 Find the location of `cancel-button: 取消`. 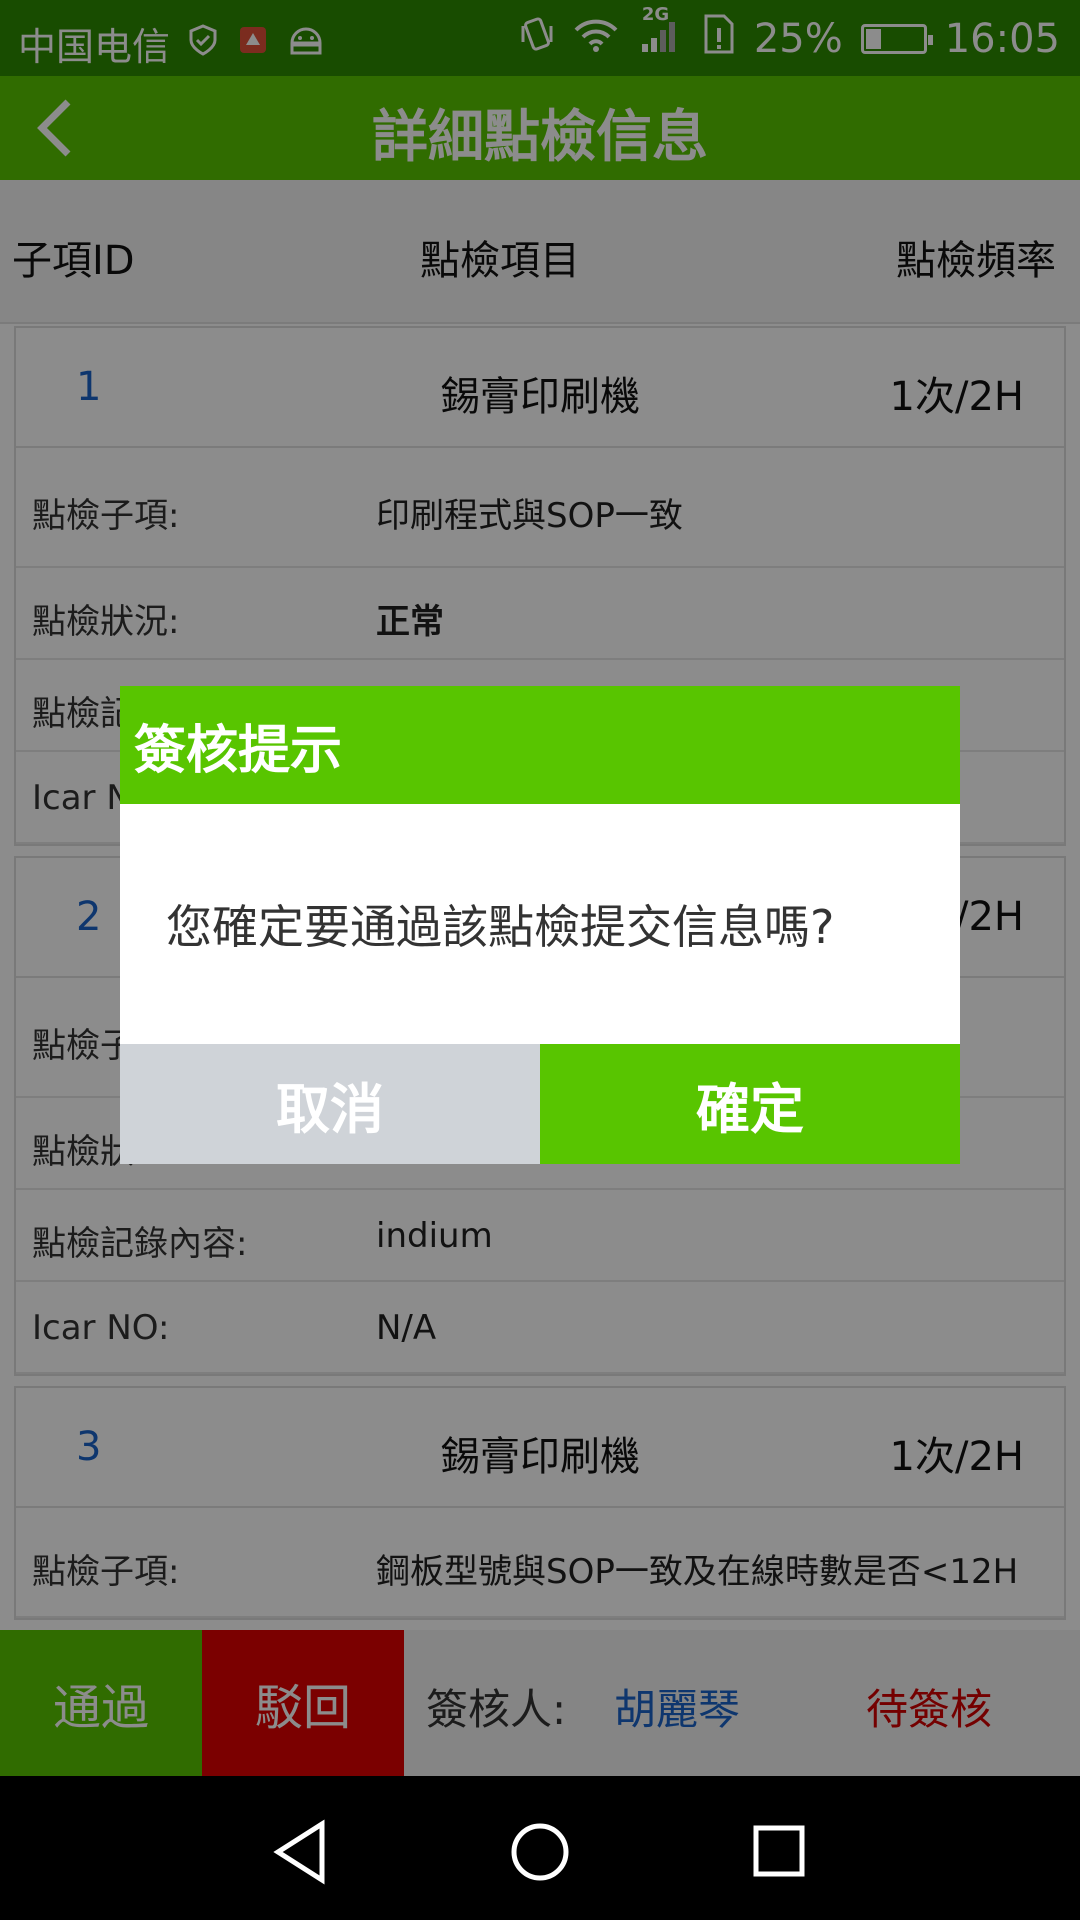

cancel-button: 取消 is located at coordinates (330, 1104).